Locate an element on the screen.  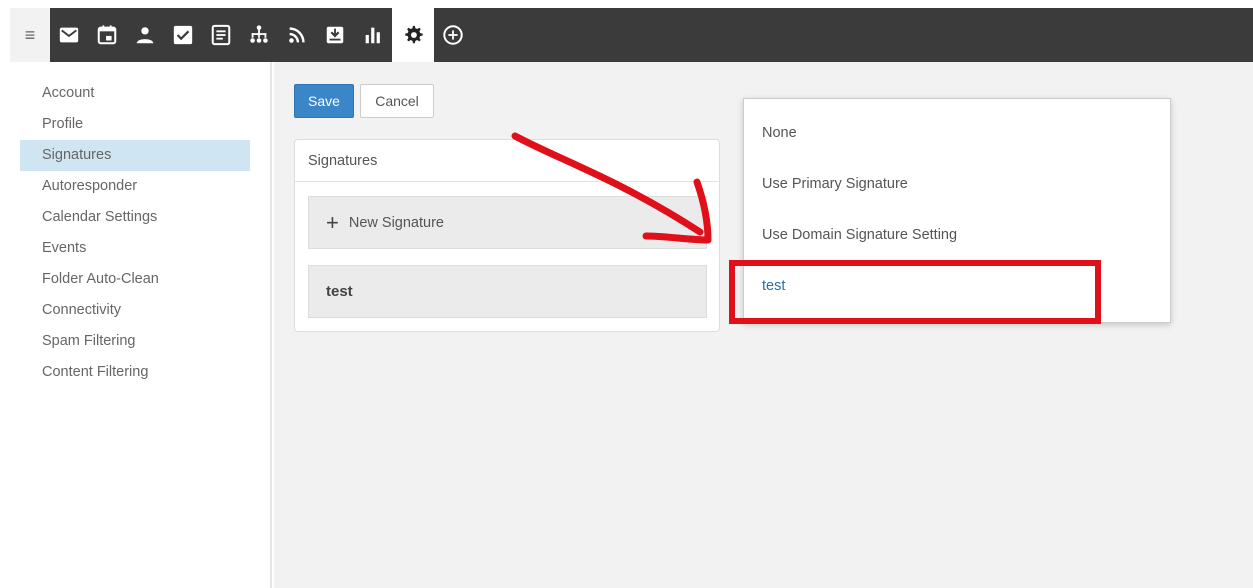
sidebar-item-autoresponder: Autoresponder is located at coordinates (135, 186).